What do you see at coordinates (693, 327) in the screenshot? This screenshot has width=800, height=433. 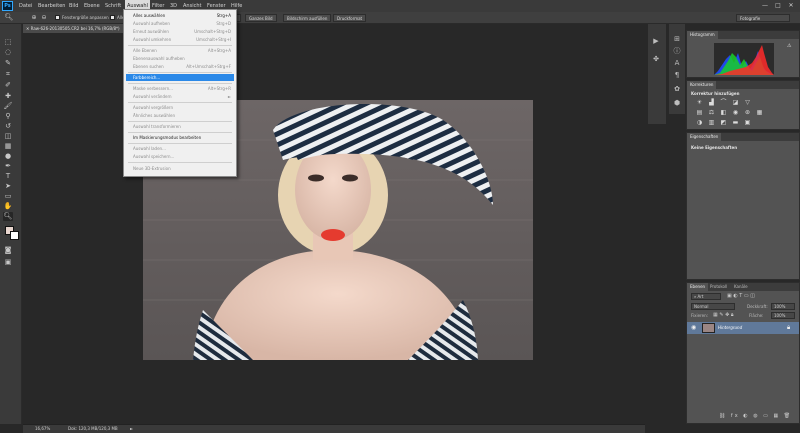 I see `visibility-eye-icon: ◉` at bounding box center [693, 327].